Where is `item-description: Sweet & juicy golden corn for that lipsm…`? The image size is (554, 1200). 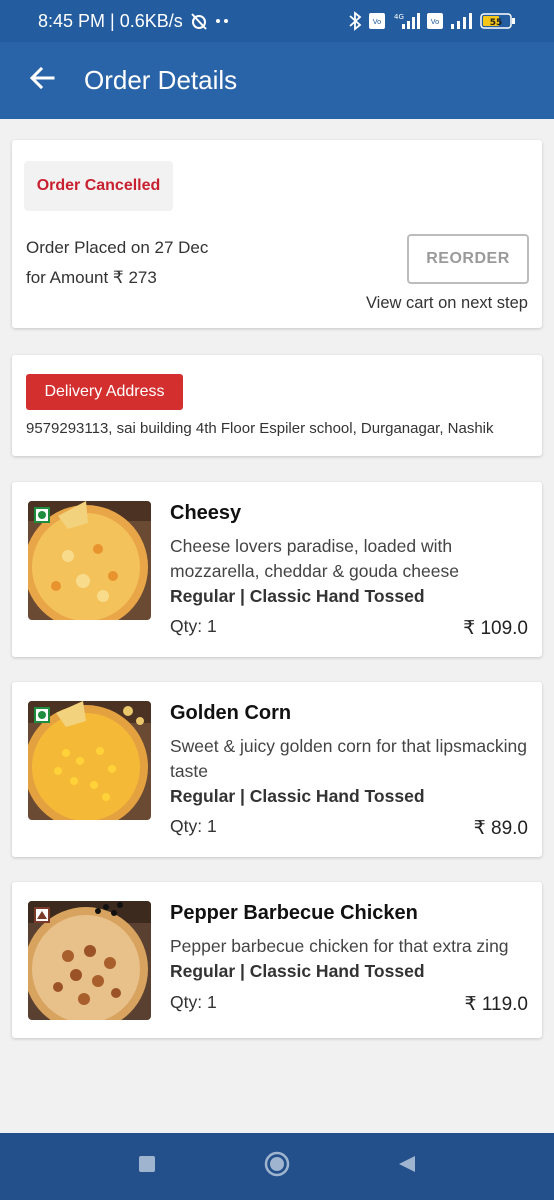
item-description: Sweet & juicy golden corn for that lipsm… is located at coordinates (351, 771).